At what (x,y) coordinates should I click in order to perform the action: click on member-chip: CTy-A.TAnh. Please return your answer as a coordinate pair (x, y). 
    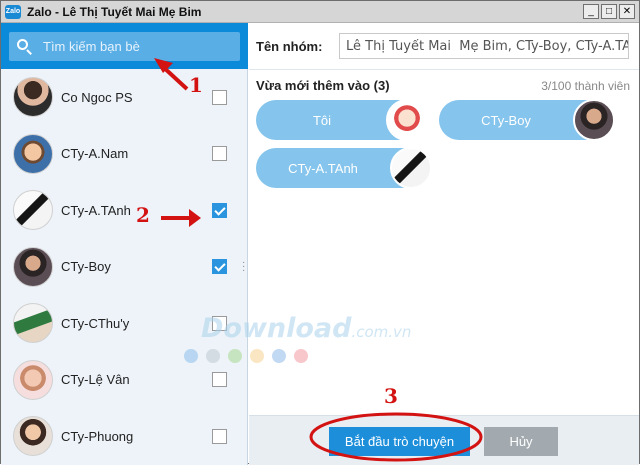
    Looking at the image, I should click on (344, 168).